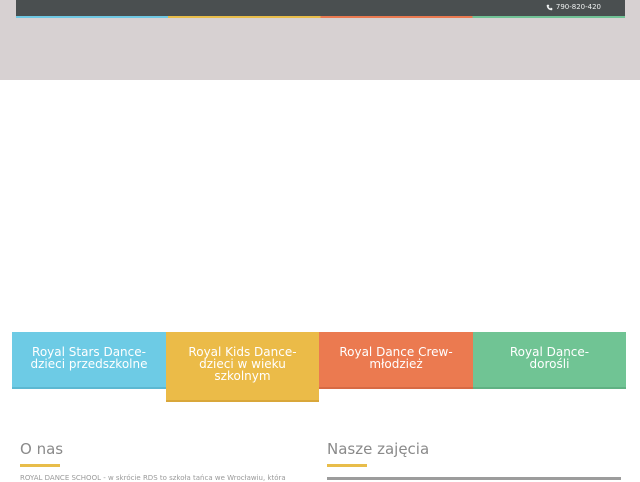 This screenshot has height=482, width=640. What do you see at coordinates (549, 7) in the screenshot?
I see `phone-icon` at bounding box center [549, 7].